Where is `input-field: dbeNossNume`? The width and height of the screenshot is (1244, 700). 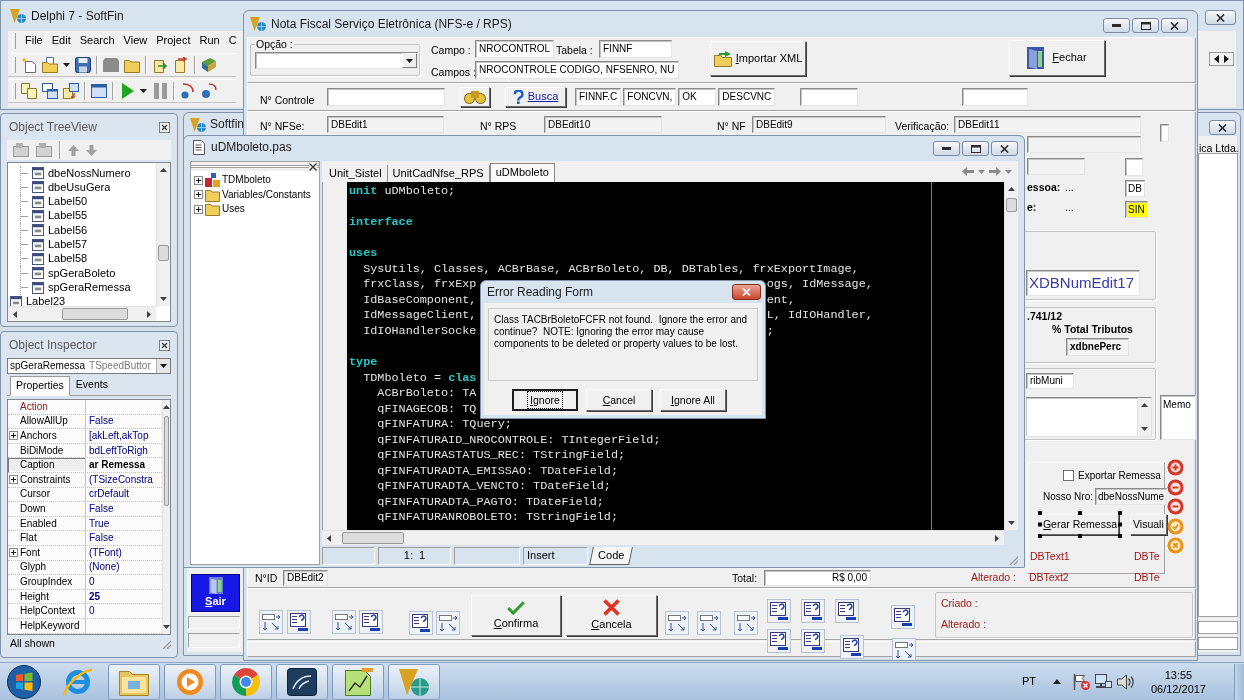 input-field: dbeNossNume is located at coordinates (1131, 496).